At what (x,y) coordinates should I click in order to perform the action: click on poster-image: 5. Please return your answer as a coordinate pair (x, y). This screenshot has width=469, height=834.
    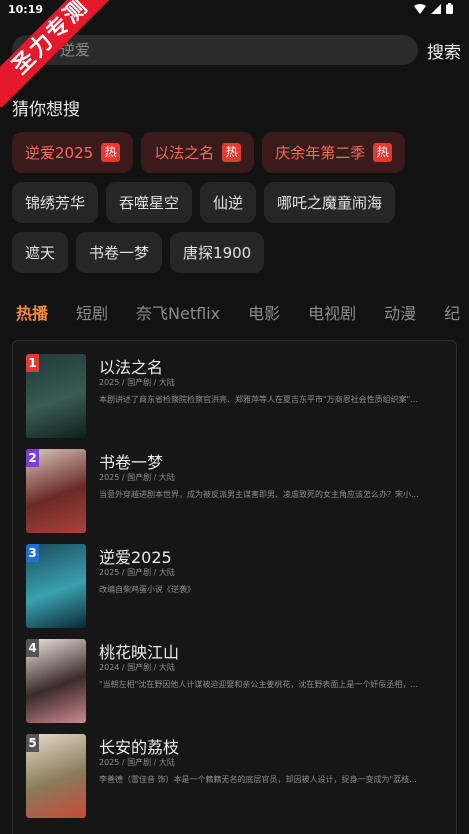
    Looking at the image, I should click on (56, 776).